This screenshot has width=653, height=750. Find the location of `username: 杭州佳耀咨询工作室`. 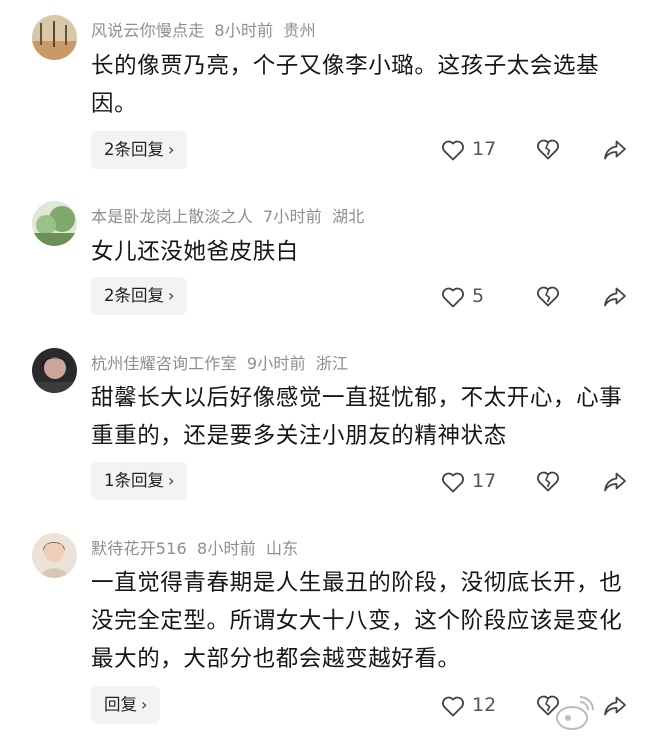

username: 杭州佳耀咨询工作室 is located at coordinates (164, 363).